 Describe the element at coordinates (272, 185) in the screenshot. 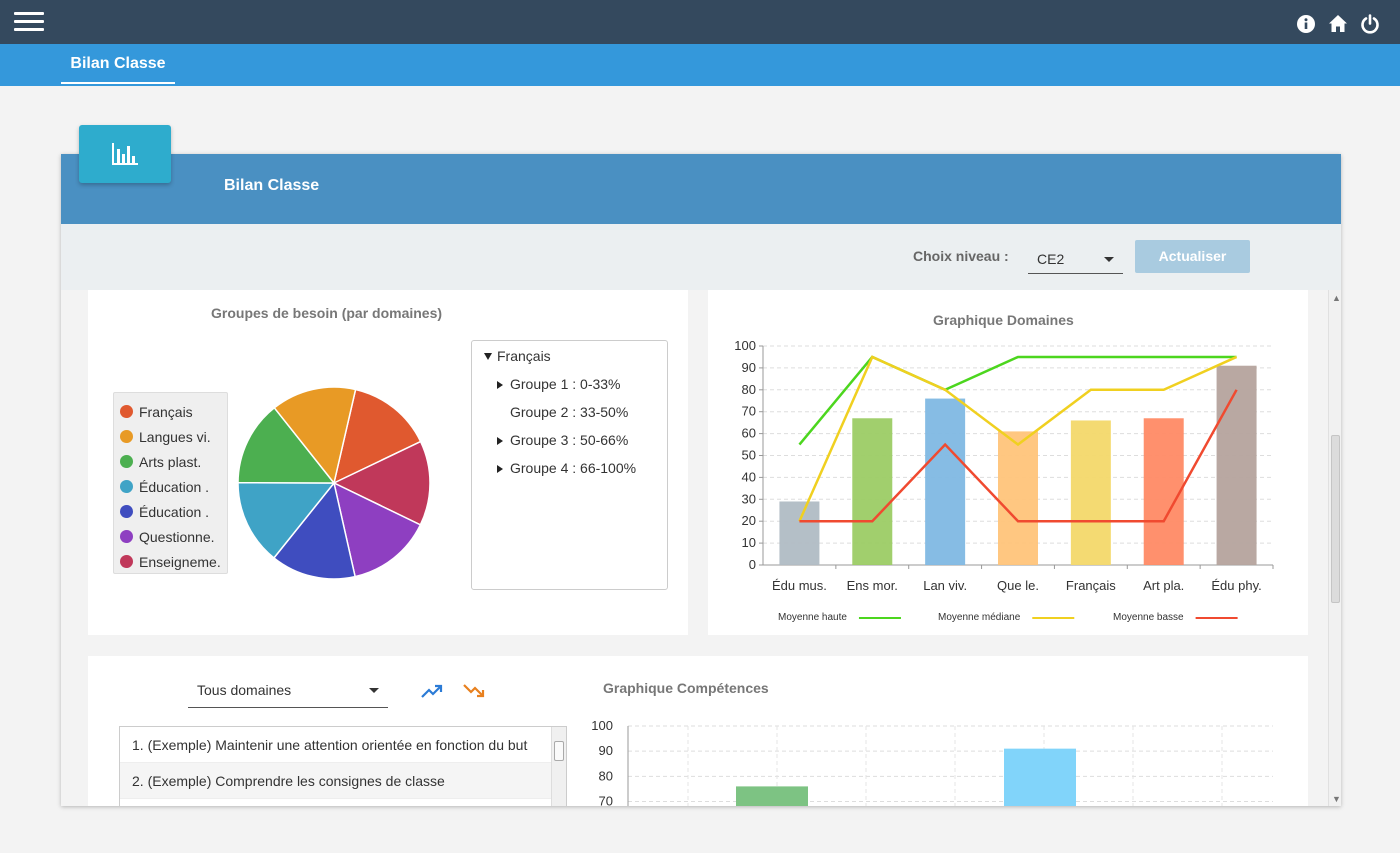

I see `card-title: Bilan Classe` at that location.